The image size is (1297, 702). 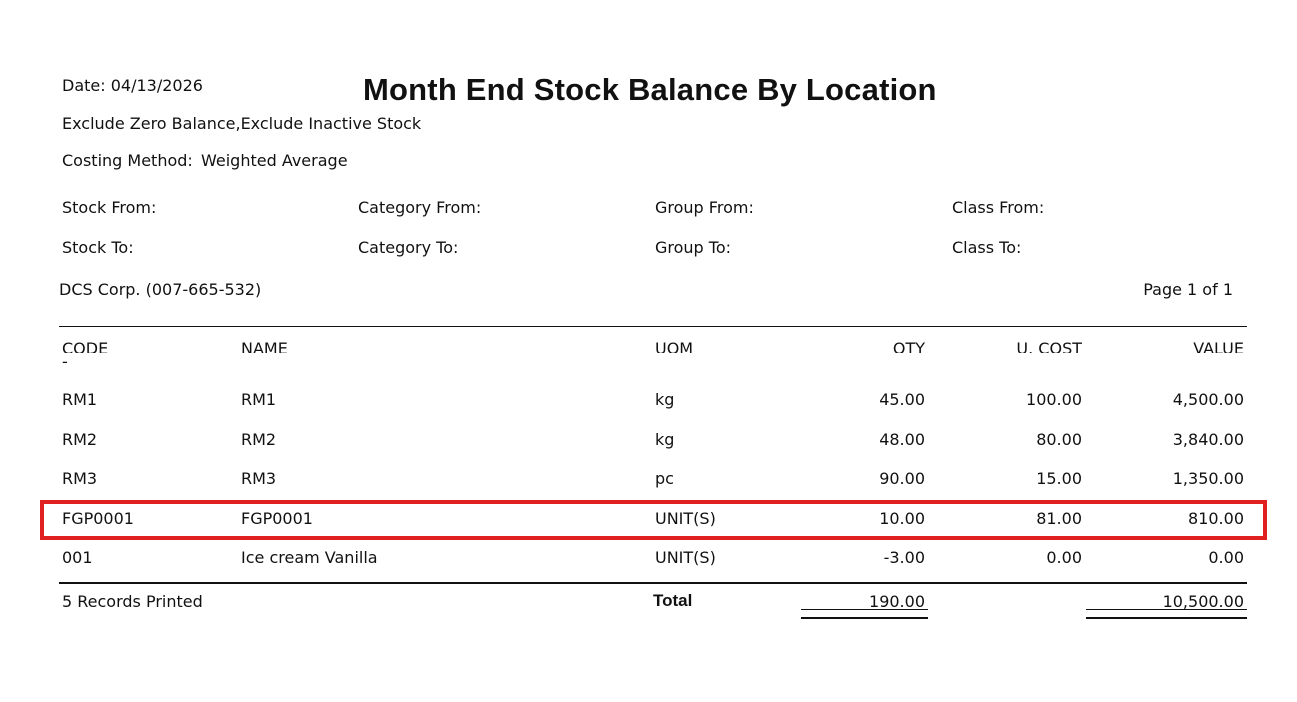 What do you see at coordinates (1049, 346) in the screenshot?
I see `header-u-cost: U. COST` at bounding box center [1049, 346].